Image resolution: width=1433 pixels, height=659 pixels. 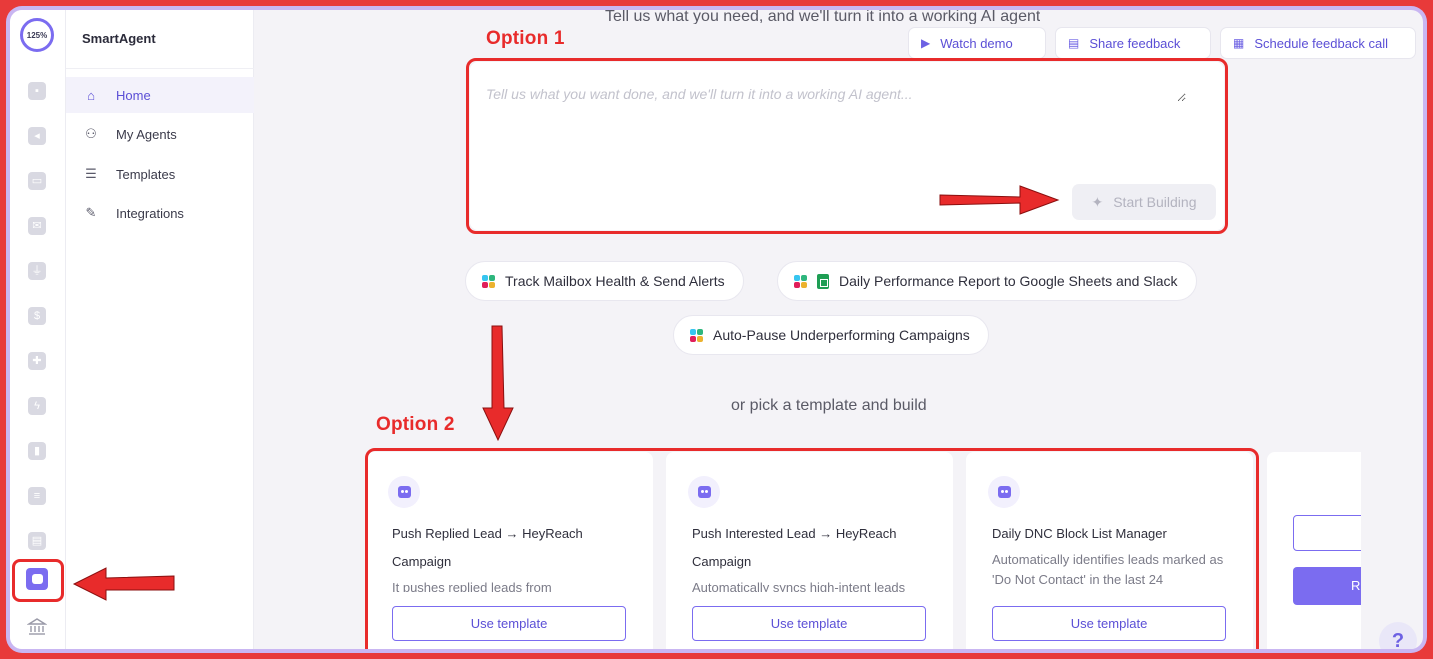 What do you see at coordinates (160, 68) in the screenshot?
I see `nav-divider` at bounding box center [160, 68].